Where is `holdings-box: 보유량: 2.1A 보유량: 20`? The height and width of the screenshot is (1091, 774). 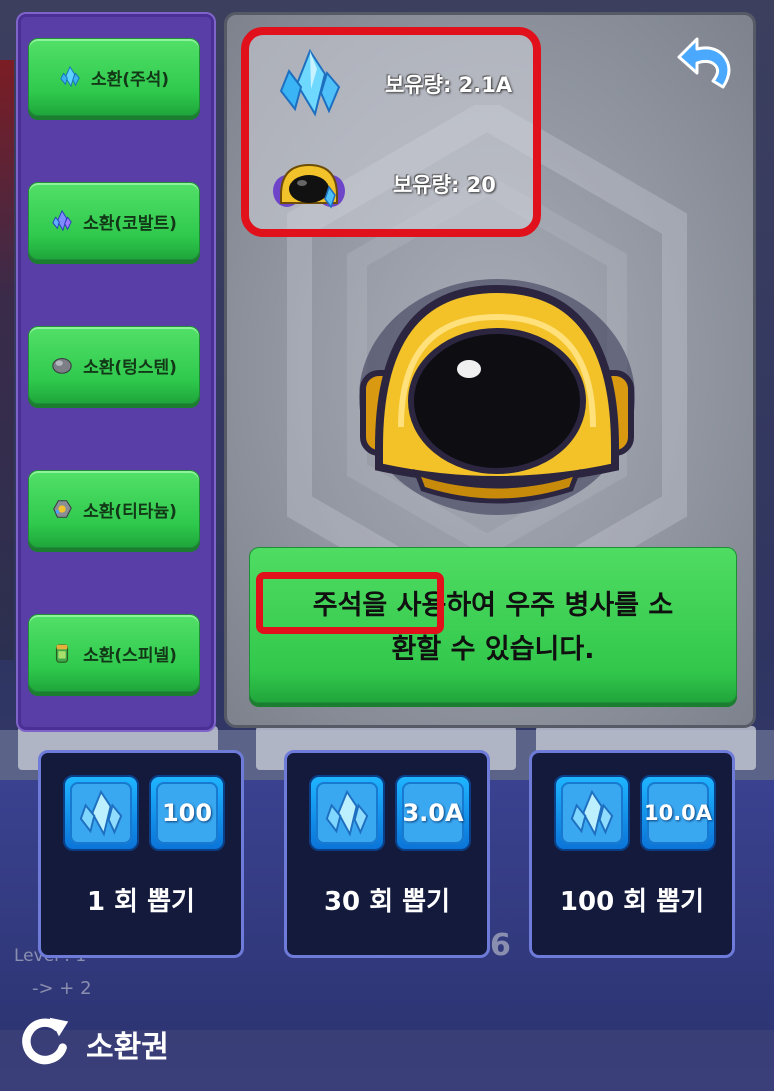 holdings-box: 보유량: 2.1A 보유량: 20 is located at coordinates (391, 132).